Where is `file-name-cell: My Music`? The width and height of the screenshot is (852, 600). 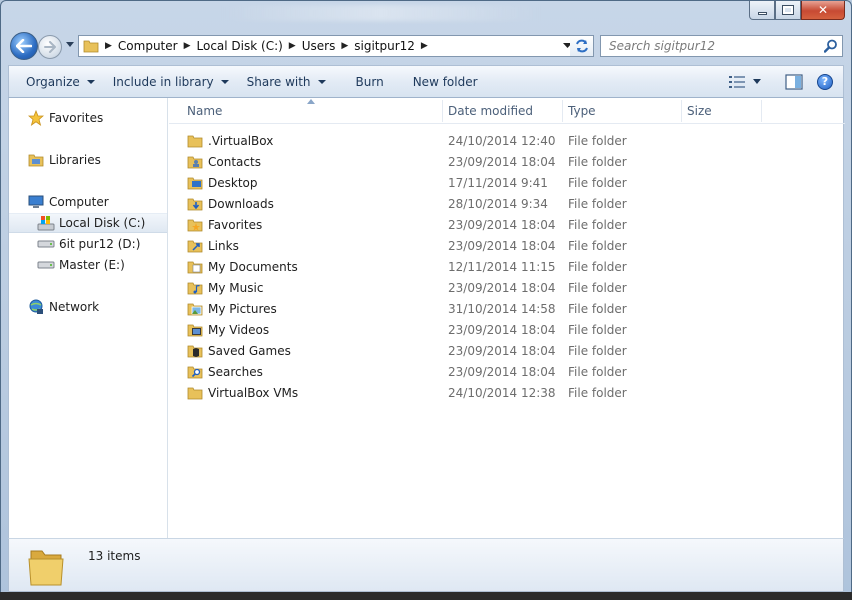 file-name-cell: My Music is located at coordinates (225, 287).